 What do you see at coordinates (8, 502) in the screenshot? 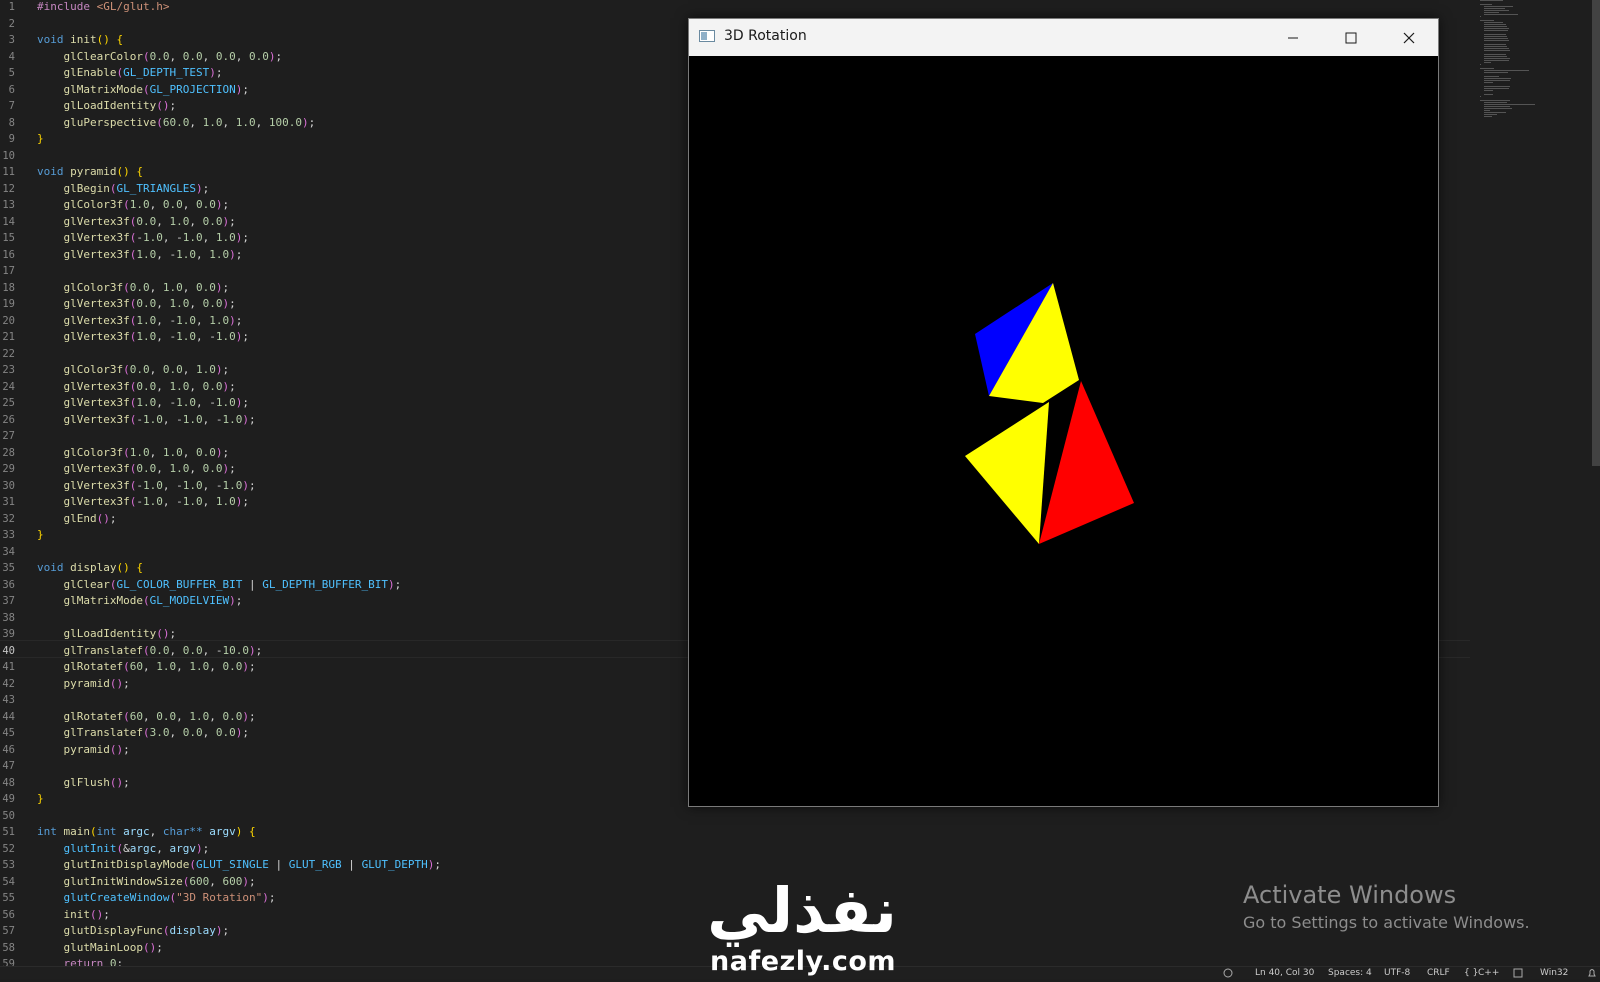
I see `line-number: 31` at bounding box center [8, 502].